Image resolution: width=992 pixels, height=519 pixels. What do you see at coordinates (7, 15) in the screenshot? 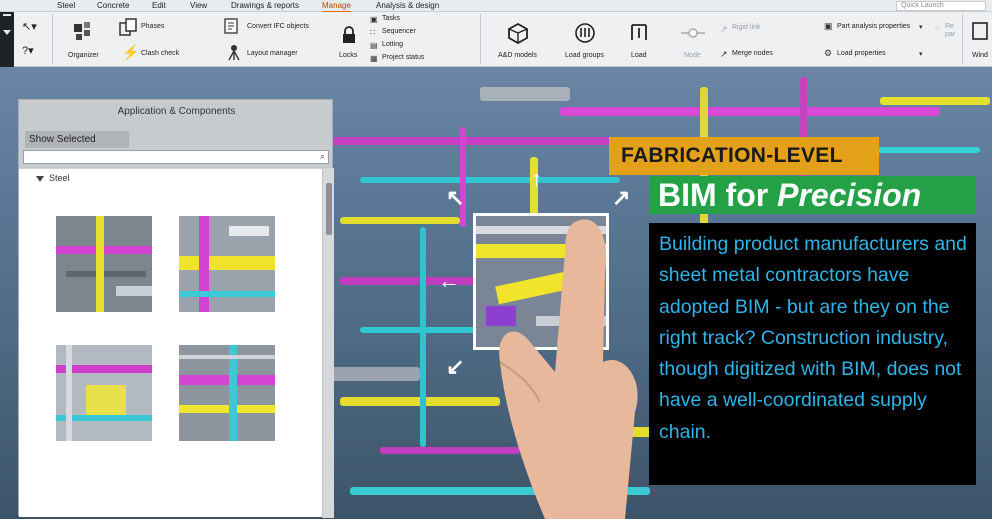
I see `menu-line` at bounding box center [7, 15].